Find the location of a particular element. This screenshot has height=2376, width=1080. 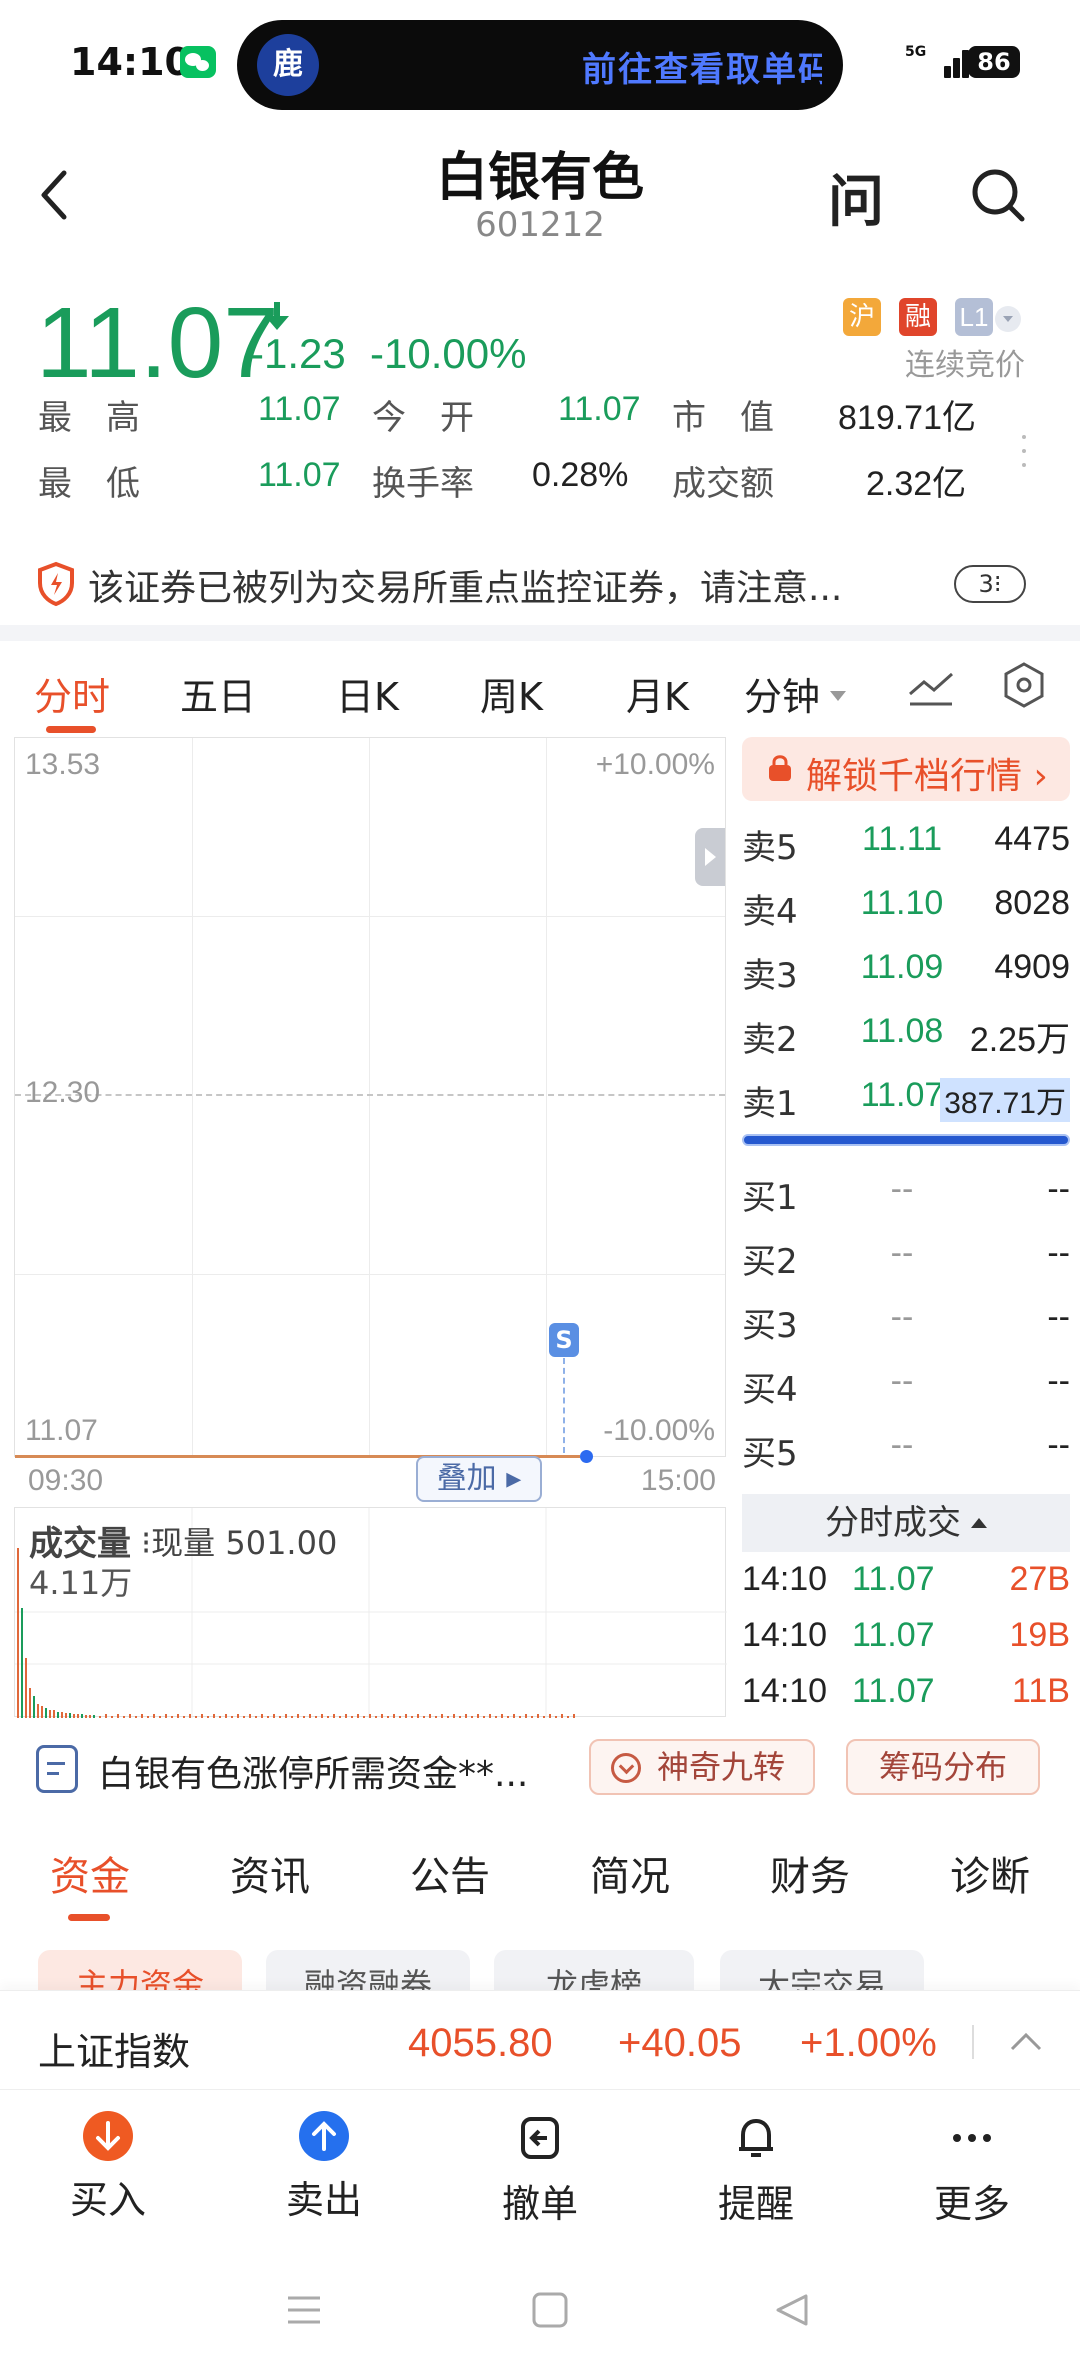

bid-label: 买1 is located at coordinates (770, 1198).